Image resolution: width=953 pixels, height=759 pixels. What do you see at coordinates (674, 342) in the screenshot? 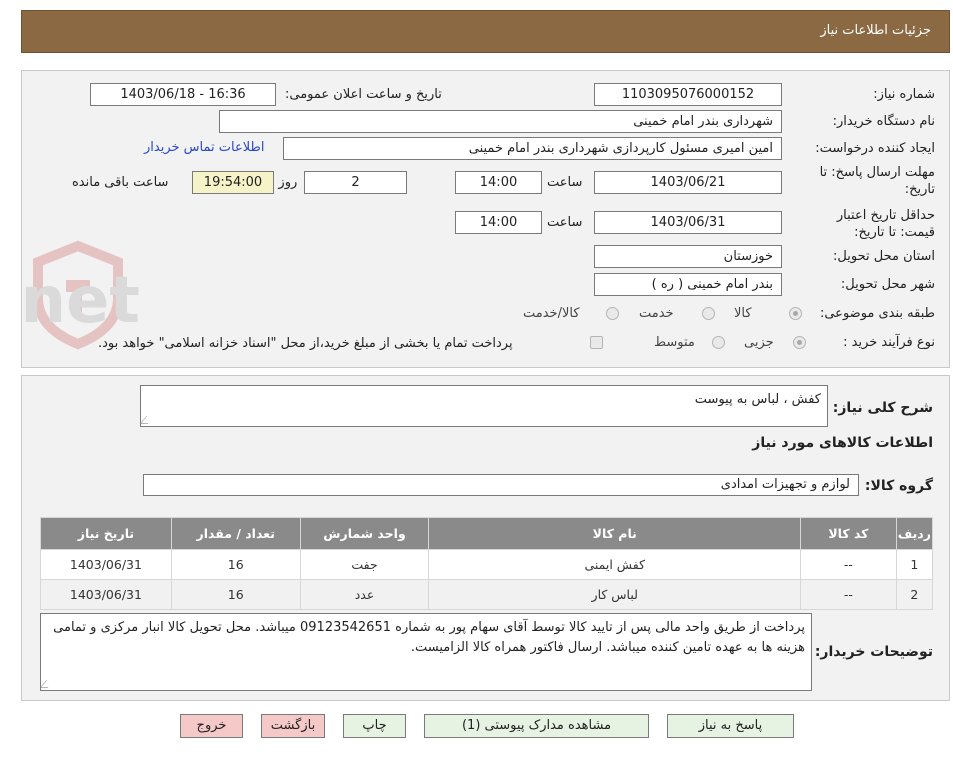
I see `process-option-medium: متوسط` at bounding box center [674, 342].